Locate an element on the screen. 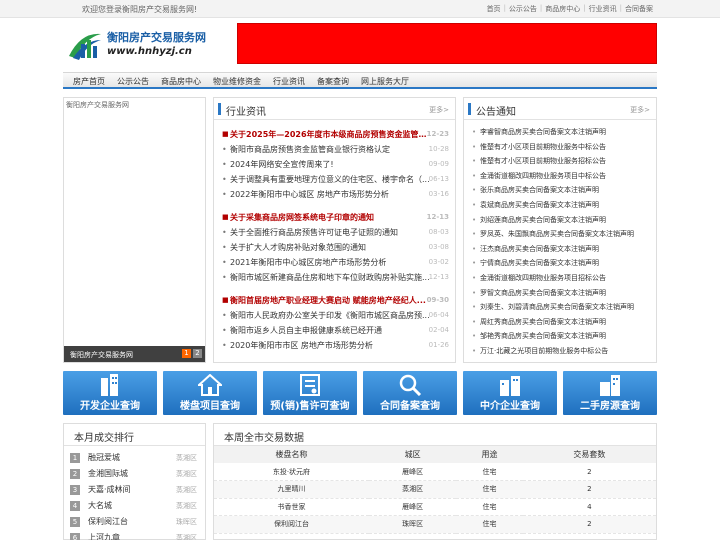 The width and height of the screenshot is (720, 540). slider-page-2: 2 is located at coordinates (197, 353).